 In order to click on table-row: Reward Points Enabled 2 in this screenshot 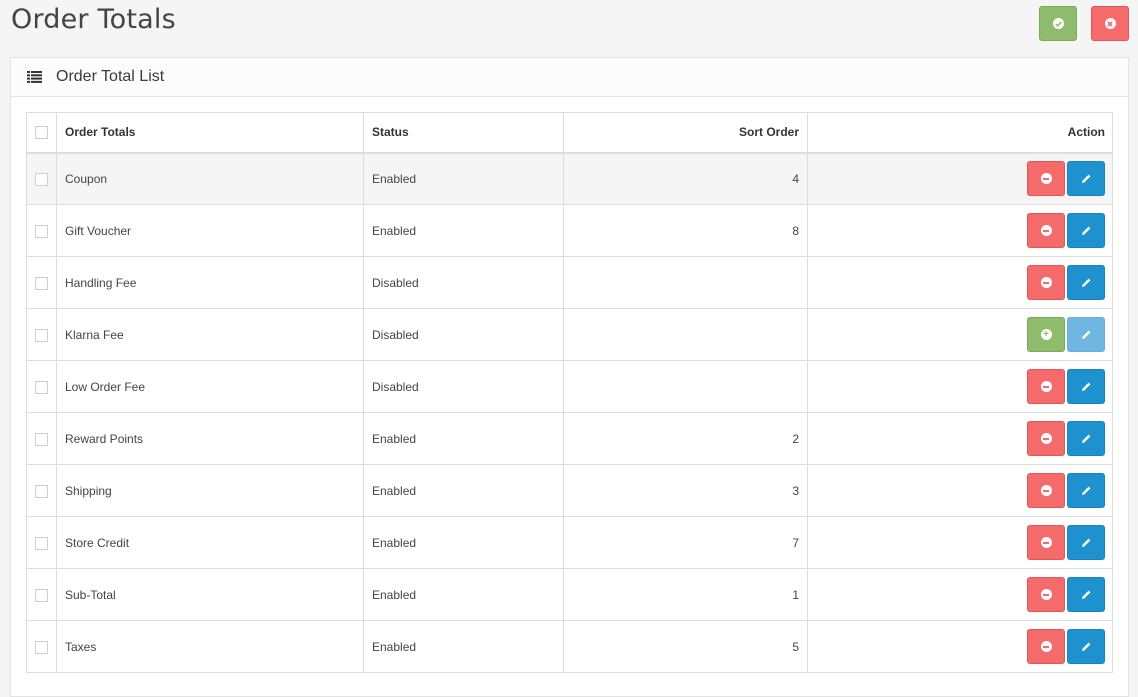, I will do `click(569, 438)`.